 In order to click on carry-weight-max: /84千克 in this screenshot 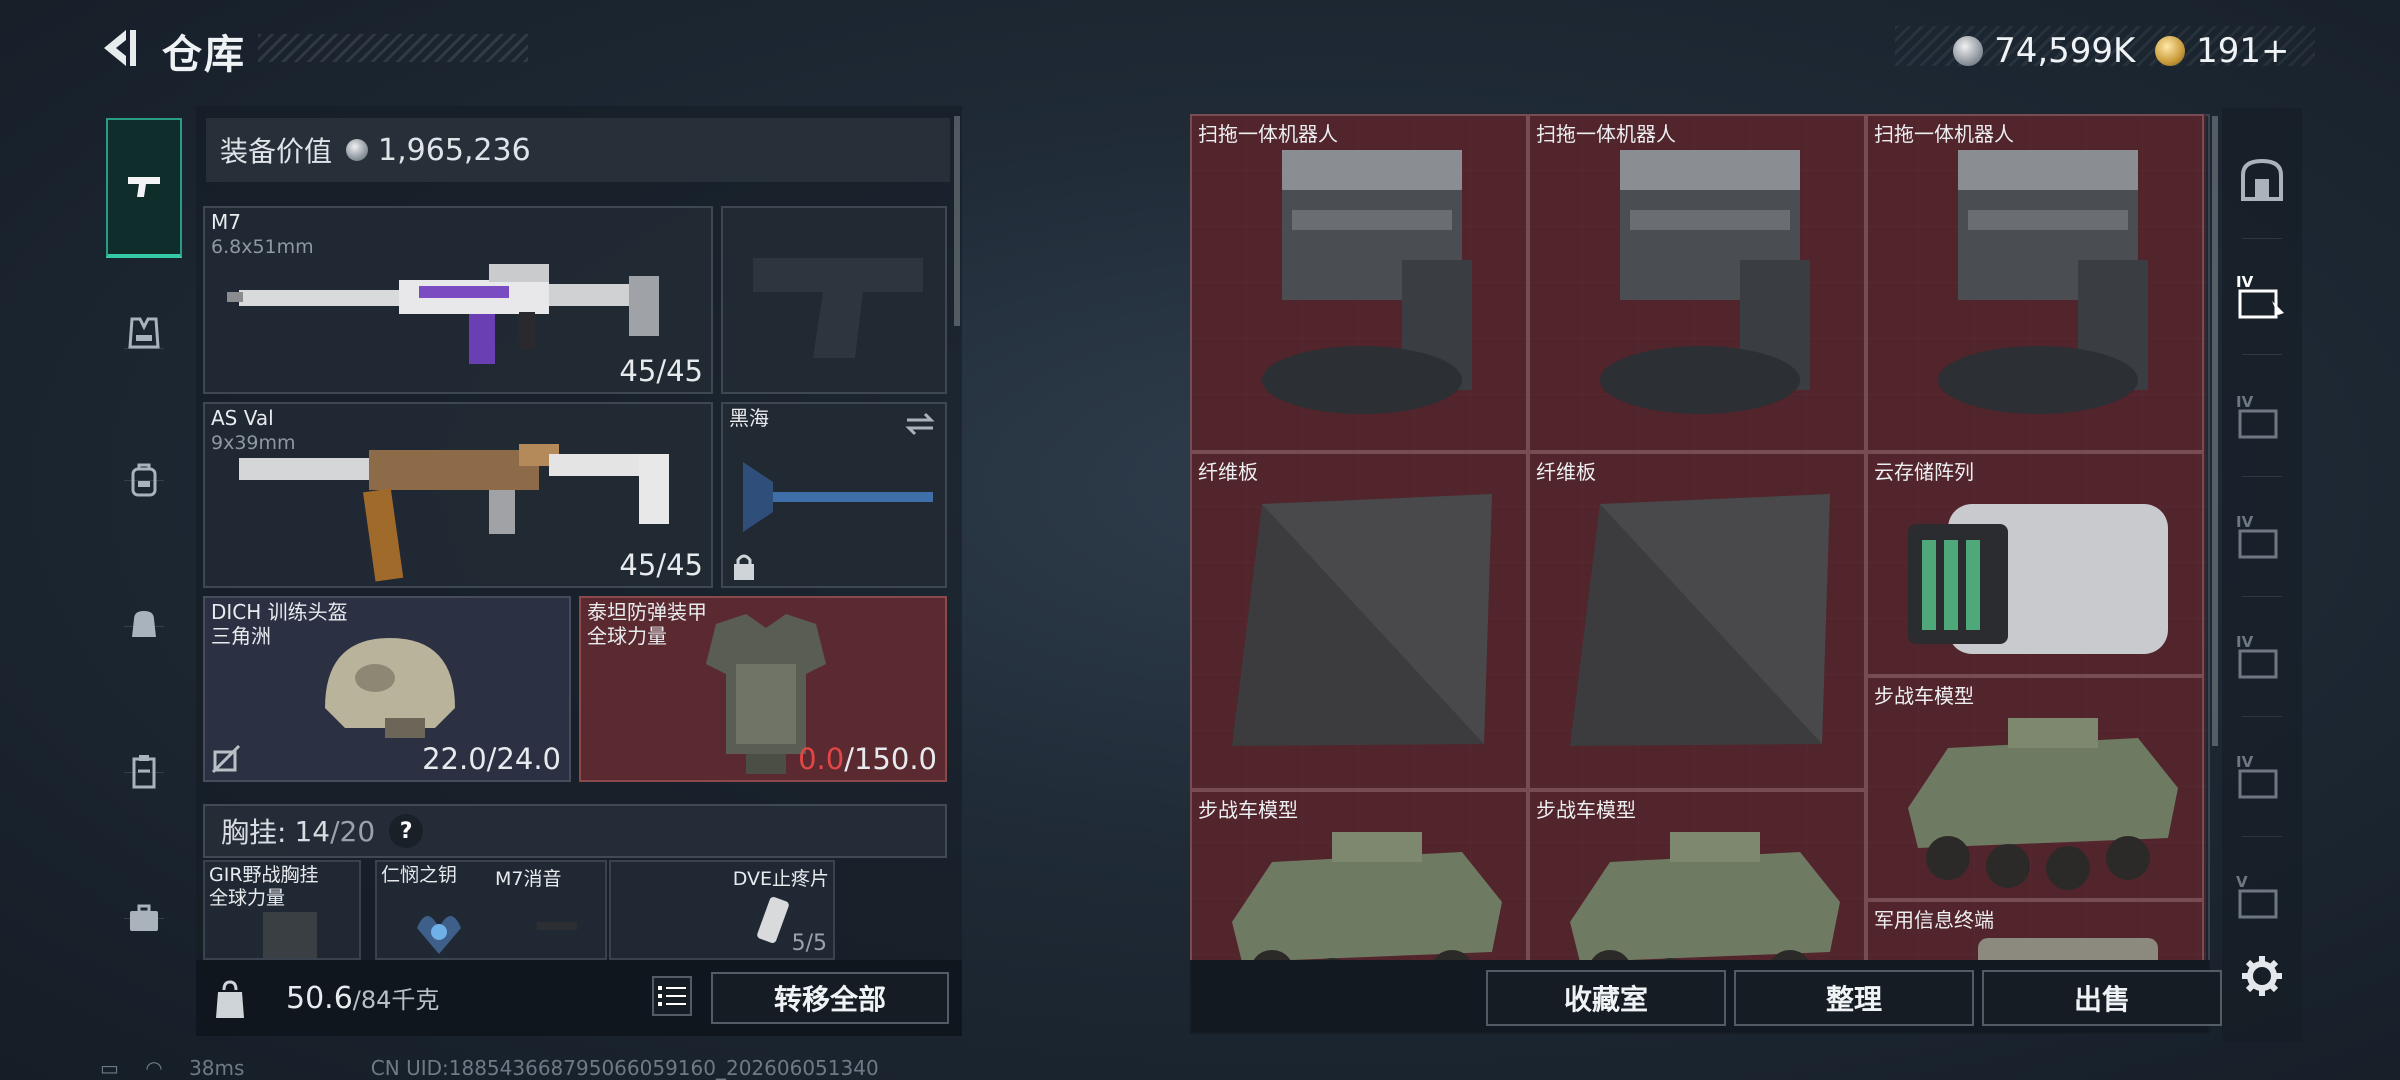, I will do `click(396, 1000)`.